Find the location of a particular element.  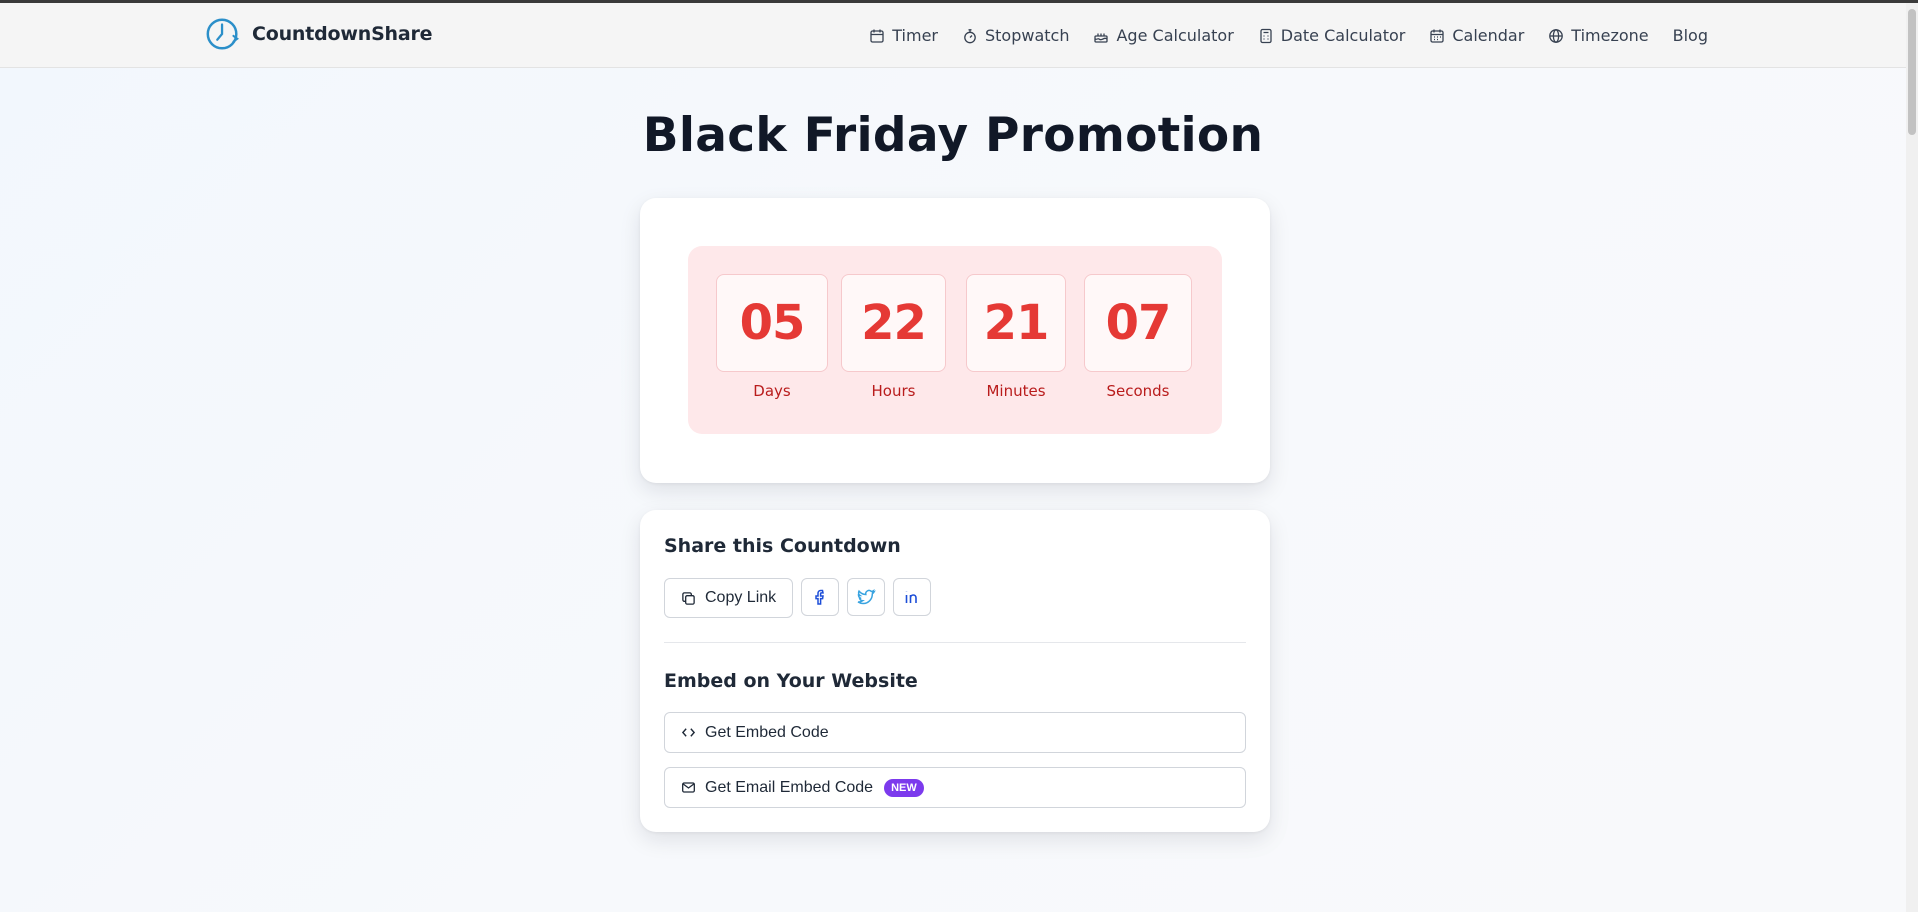

countdown-card: 05 Days 22 Hours 21 Minutes 07 Seconds is located at coordinates (955, 340).